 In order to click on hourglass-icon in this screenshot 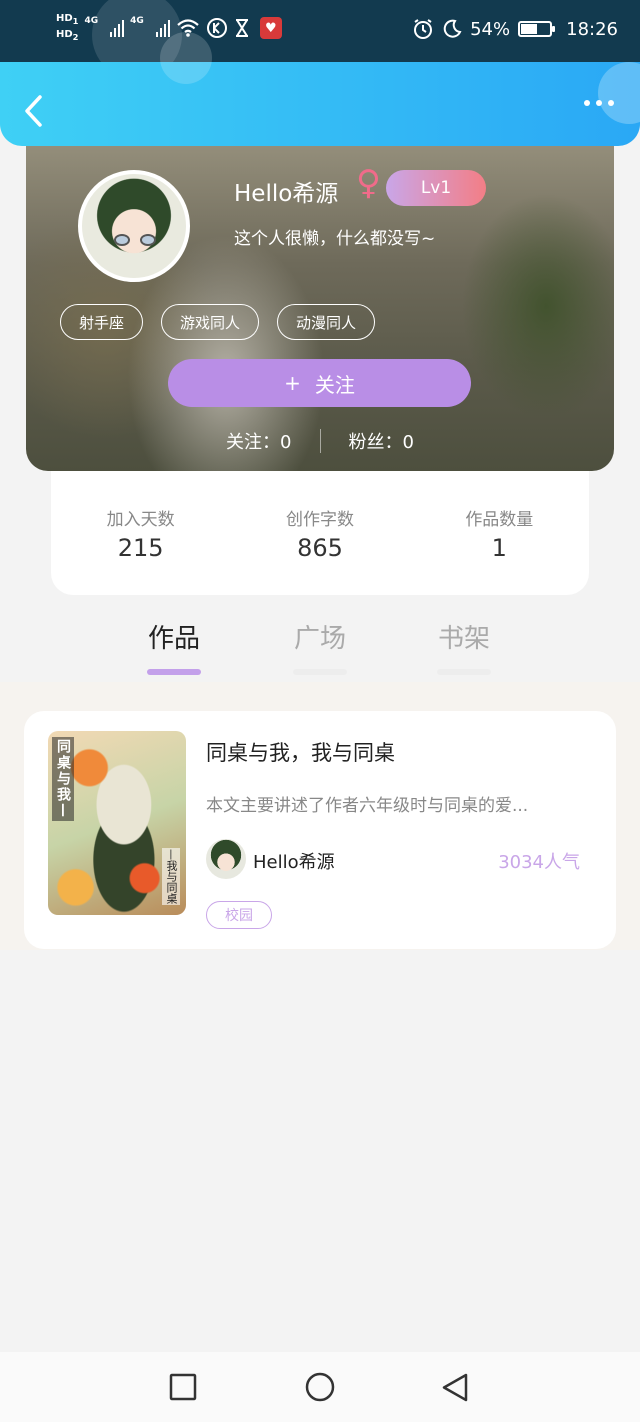, I will do `click(242, 28)`.